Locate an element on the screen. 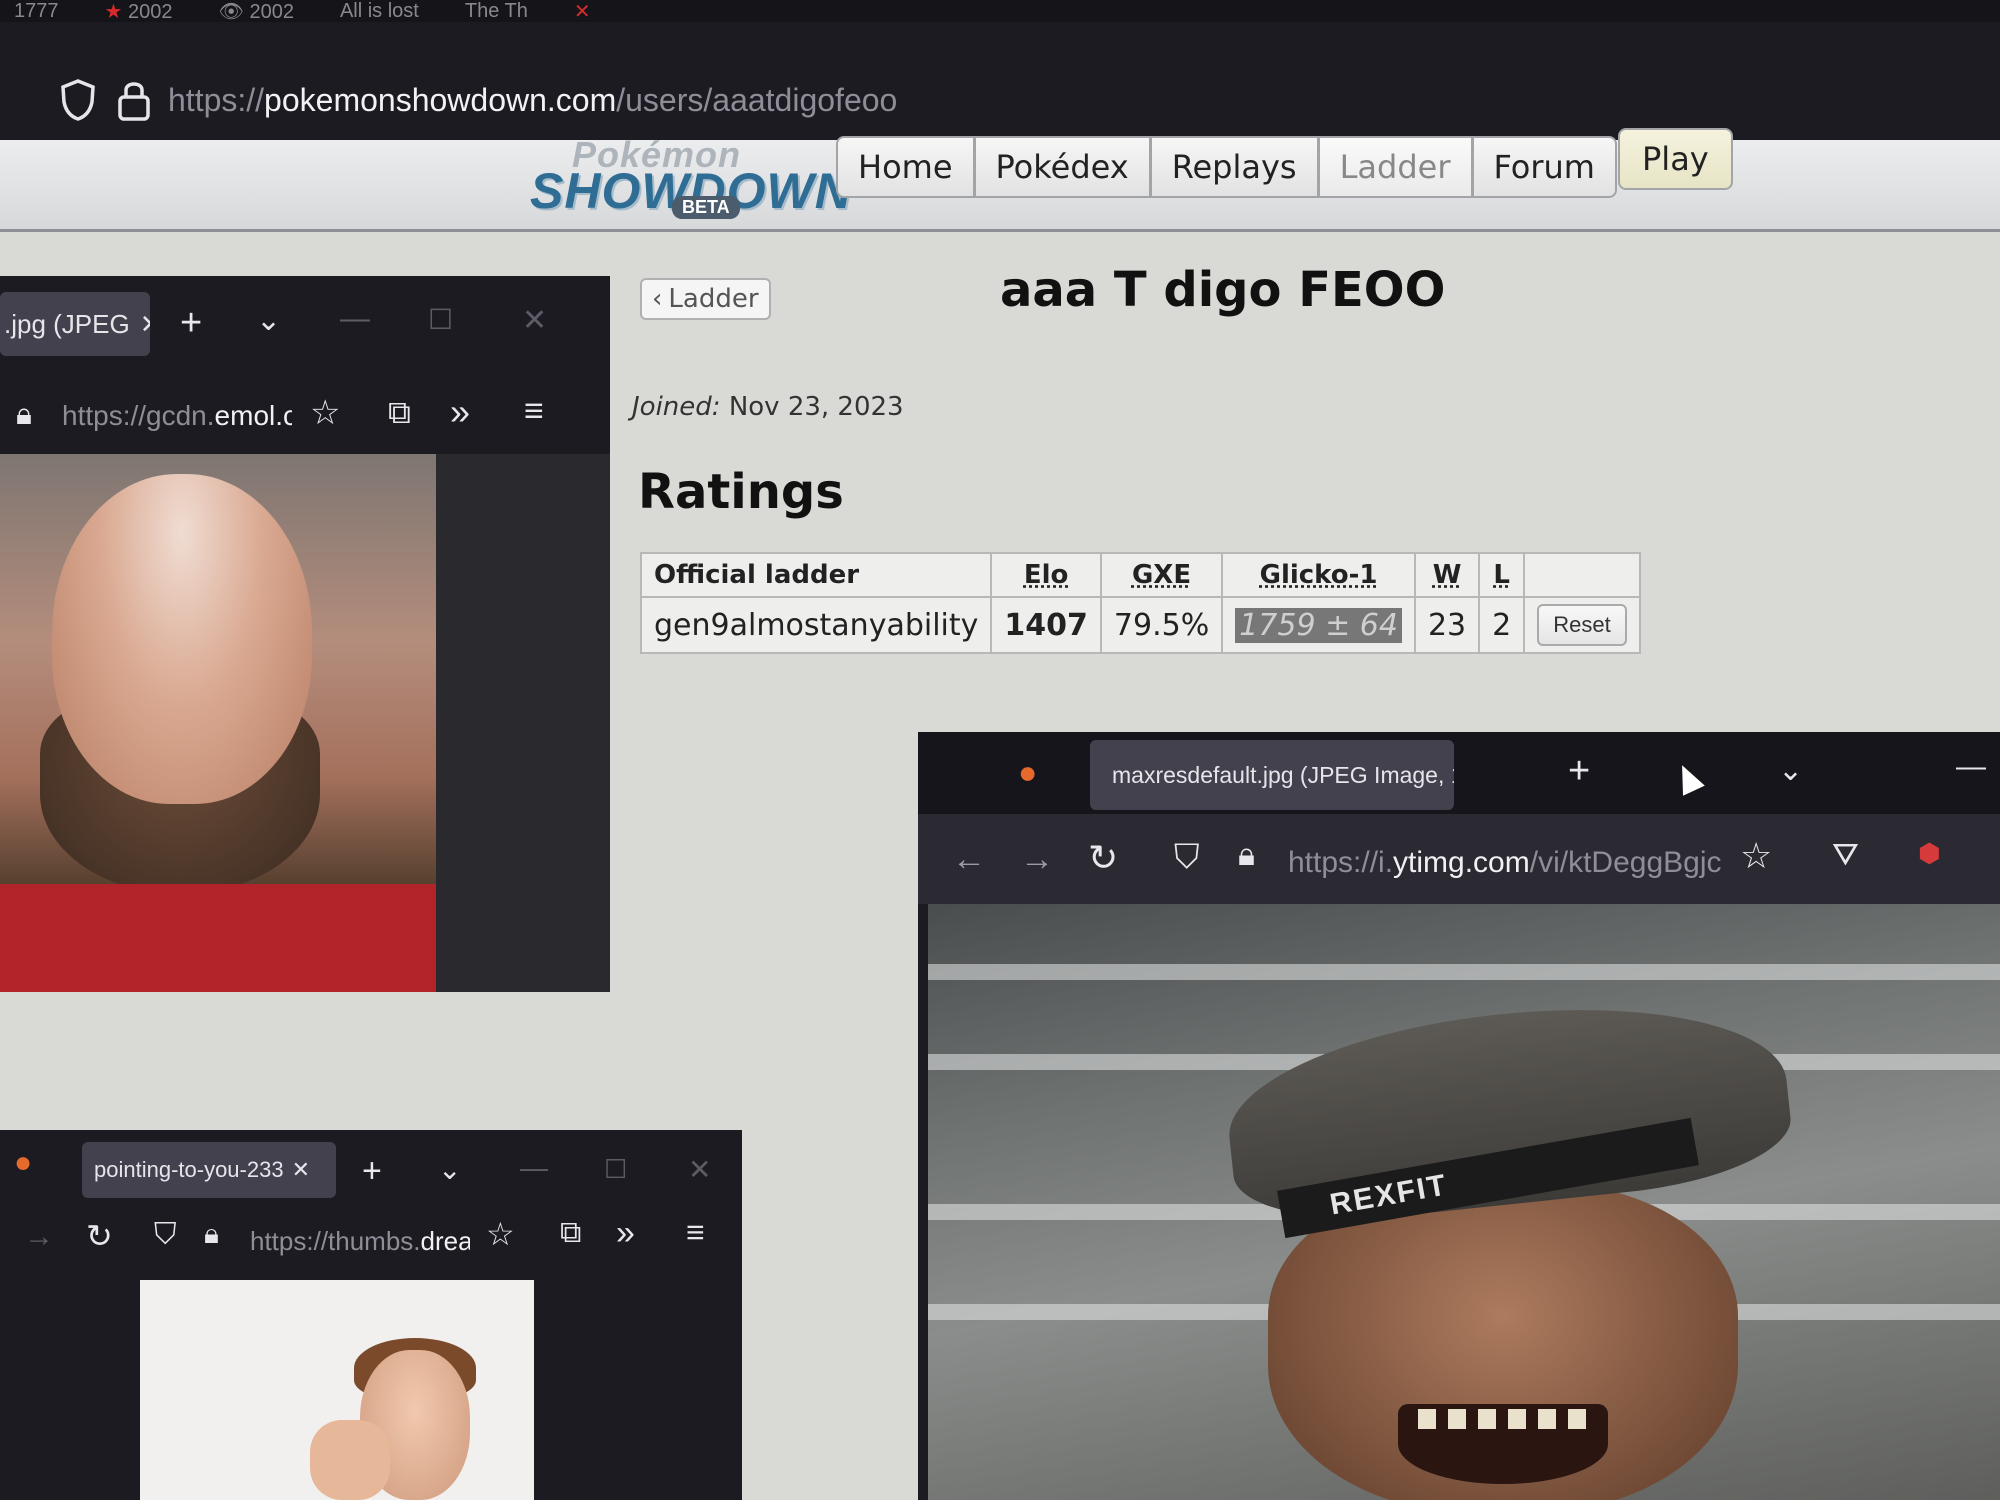 The width and height of the screenshot is (2000, 1500). reset-button: Reset is located at coordinates (1582, 625).